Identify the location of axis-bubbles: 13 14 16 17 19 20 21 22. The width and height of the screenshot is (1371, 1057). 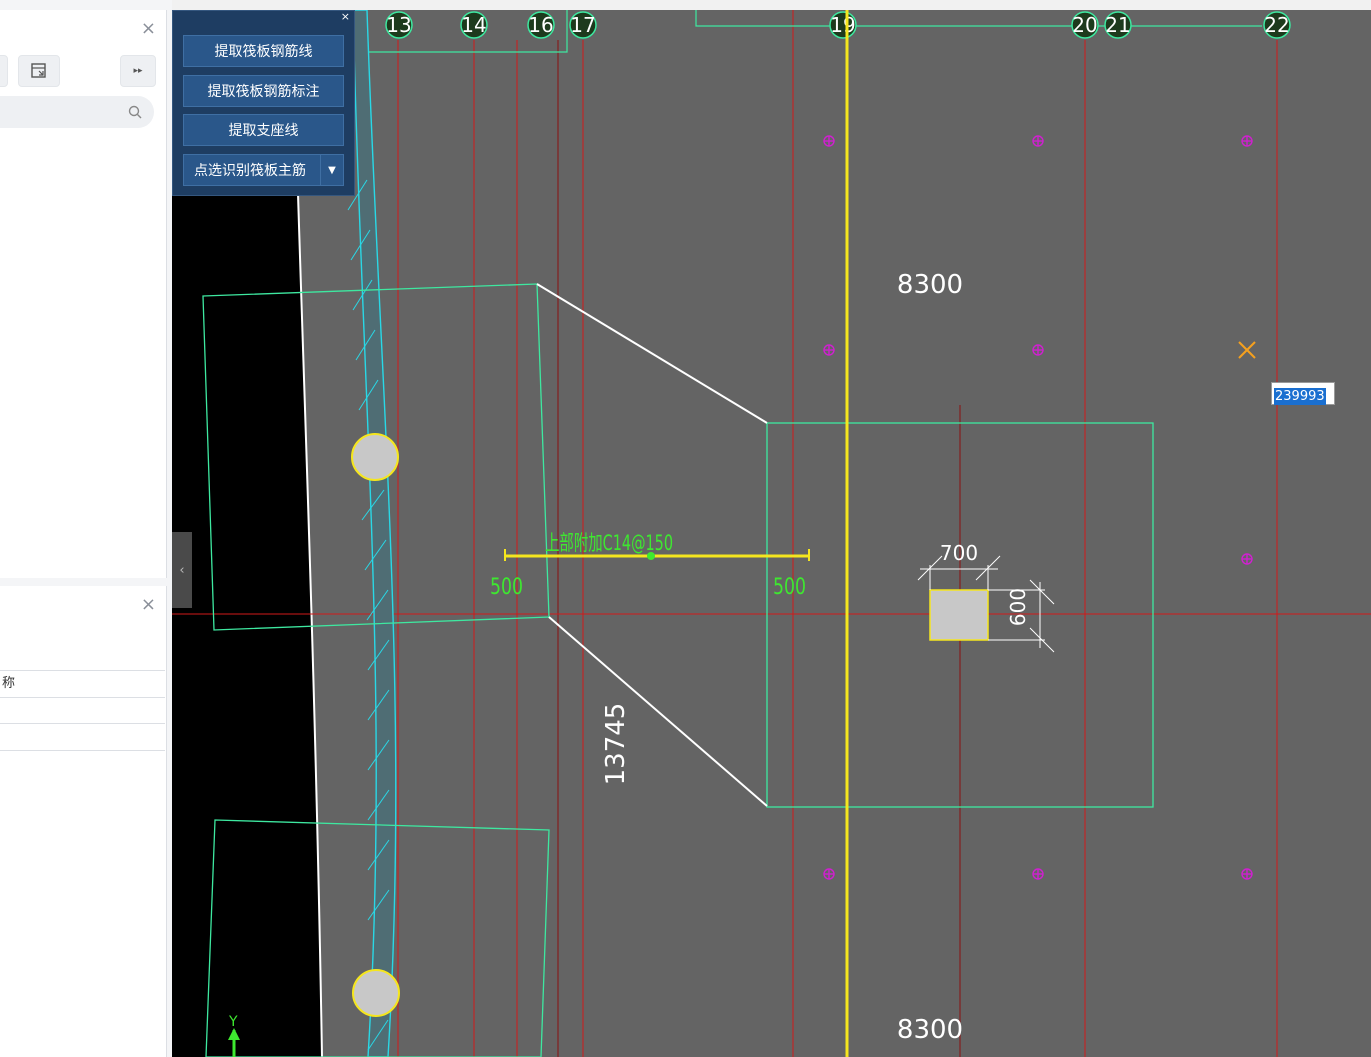
(838, 25).